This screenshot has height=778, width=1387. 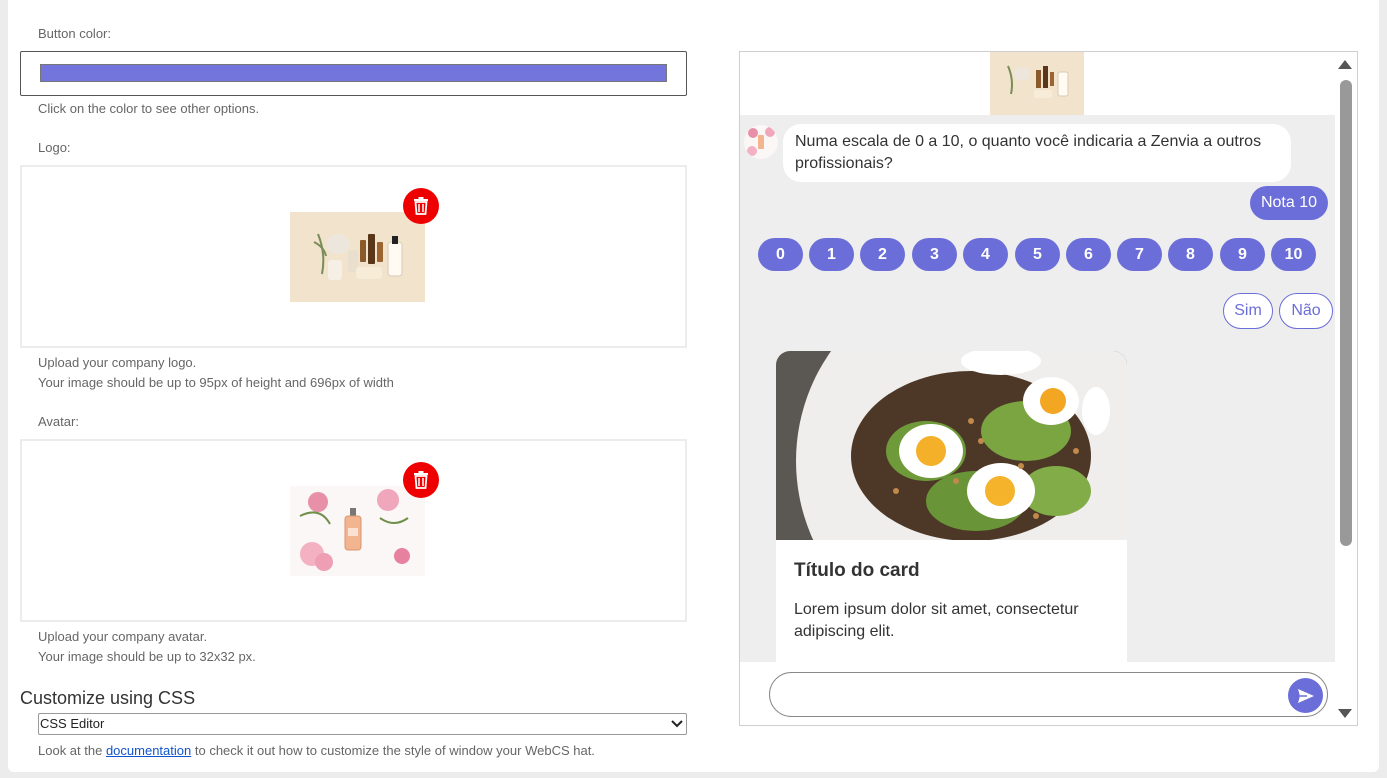 I want to click on scroll-down-arrow, so click(x=1345, y=713).